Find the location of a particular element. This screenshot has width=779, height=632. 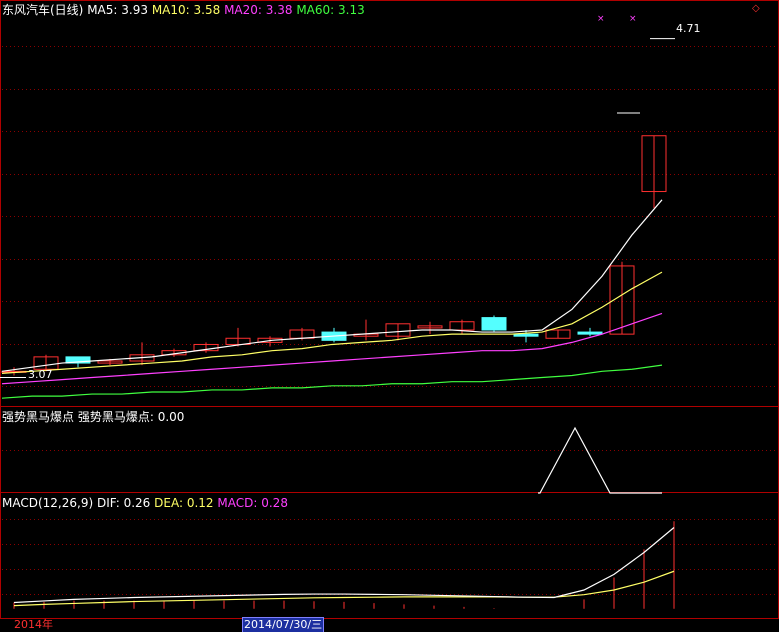

high-price-marker: 4.71 is located at coordinates (688, 28).